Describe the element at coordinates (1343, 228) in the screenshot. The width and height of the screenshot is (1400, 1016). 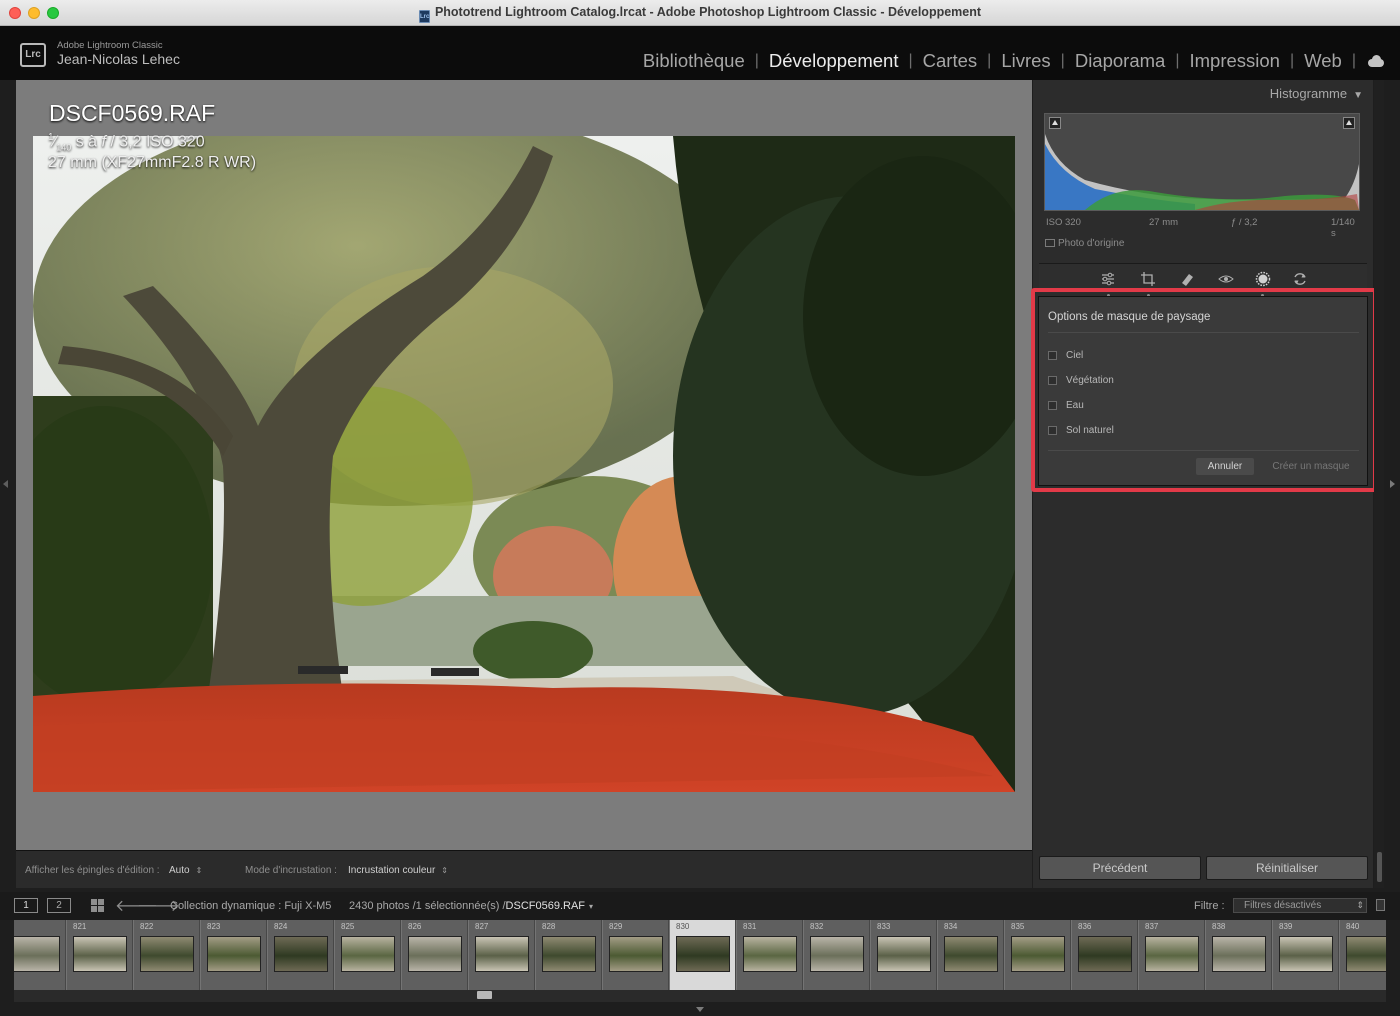
I see `histogram-shutter: 1/140 s` at that location.